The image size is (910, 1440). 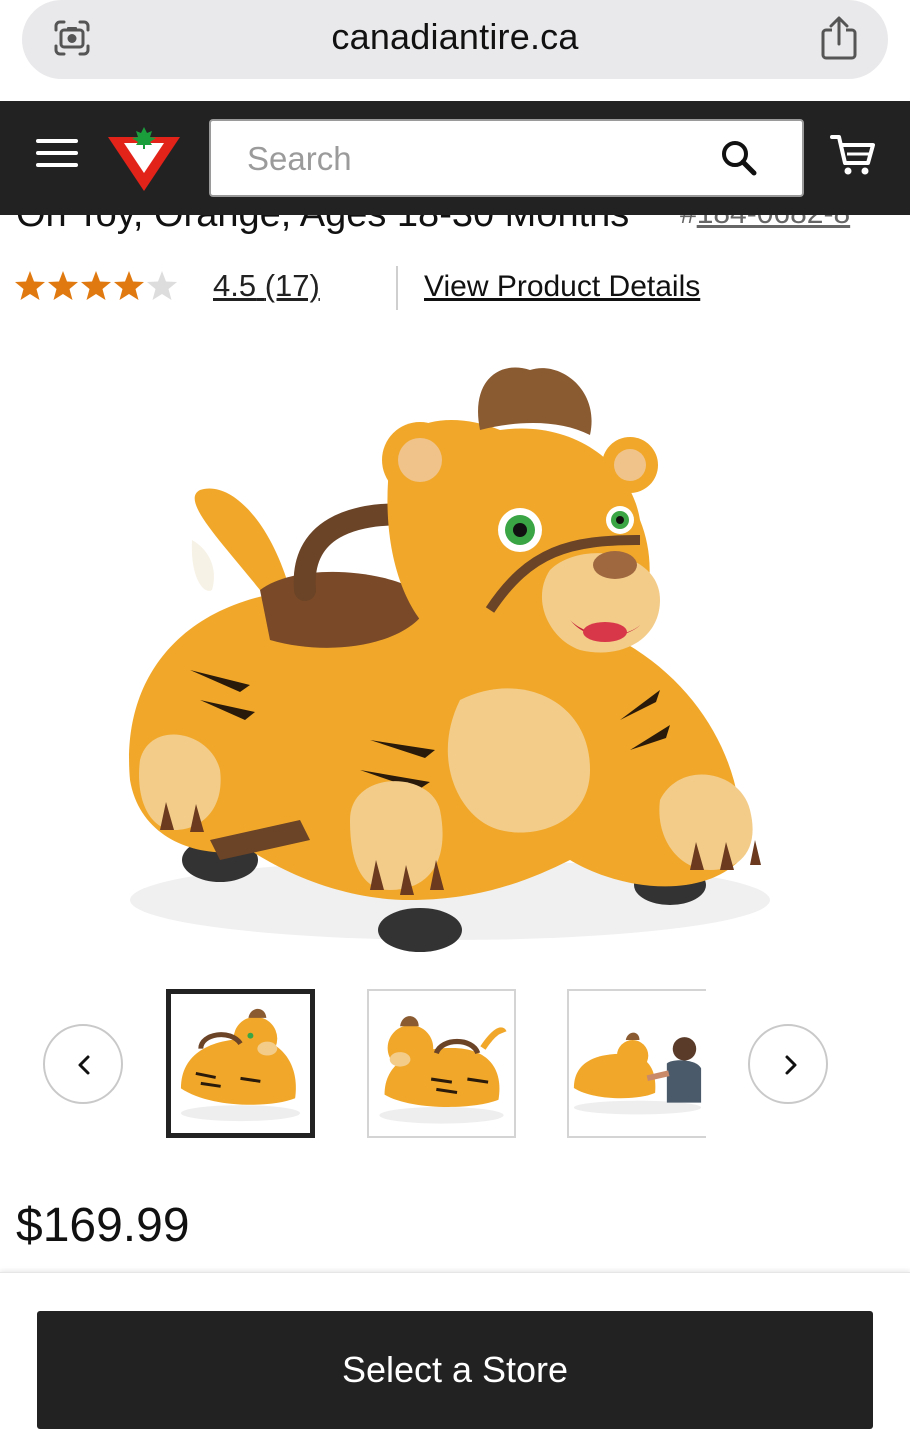 I want to click on image-carousel, so click(x=455, y=1065).